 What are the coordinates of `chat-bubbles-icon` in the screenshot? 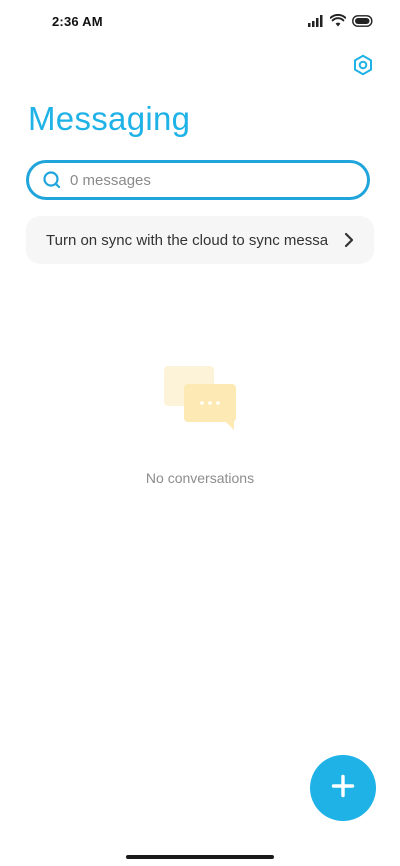 It's located at (200, 397).